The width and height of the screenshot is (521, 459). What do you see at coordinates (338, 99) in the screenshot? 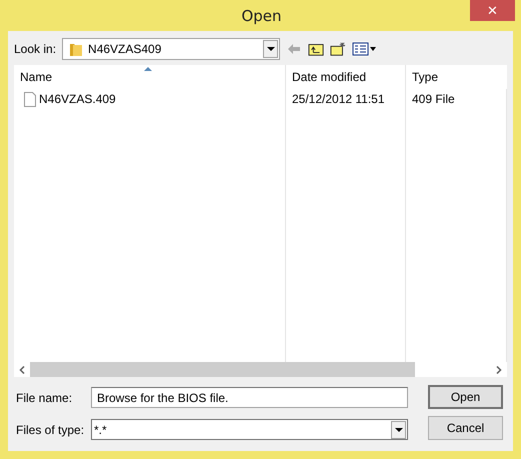
I see `table-cell: 25/12/2012 11:51` at bounding box center [338, 99].